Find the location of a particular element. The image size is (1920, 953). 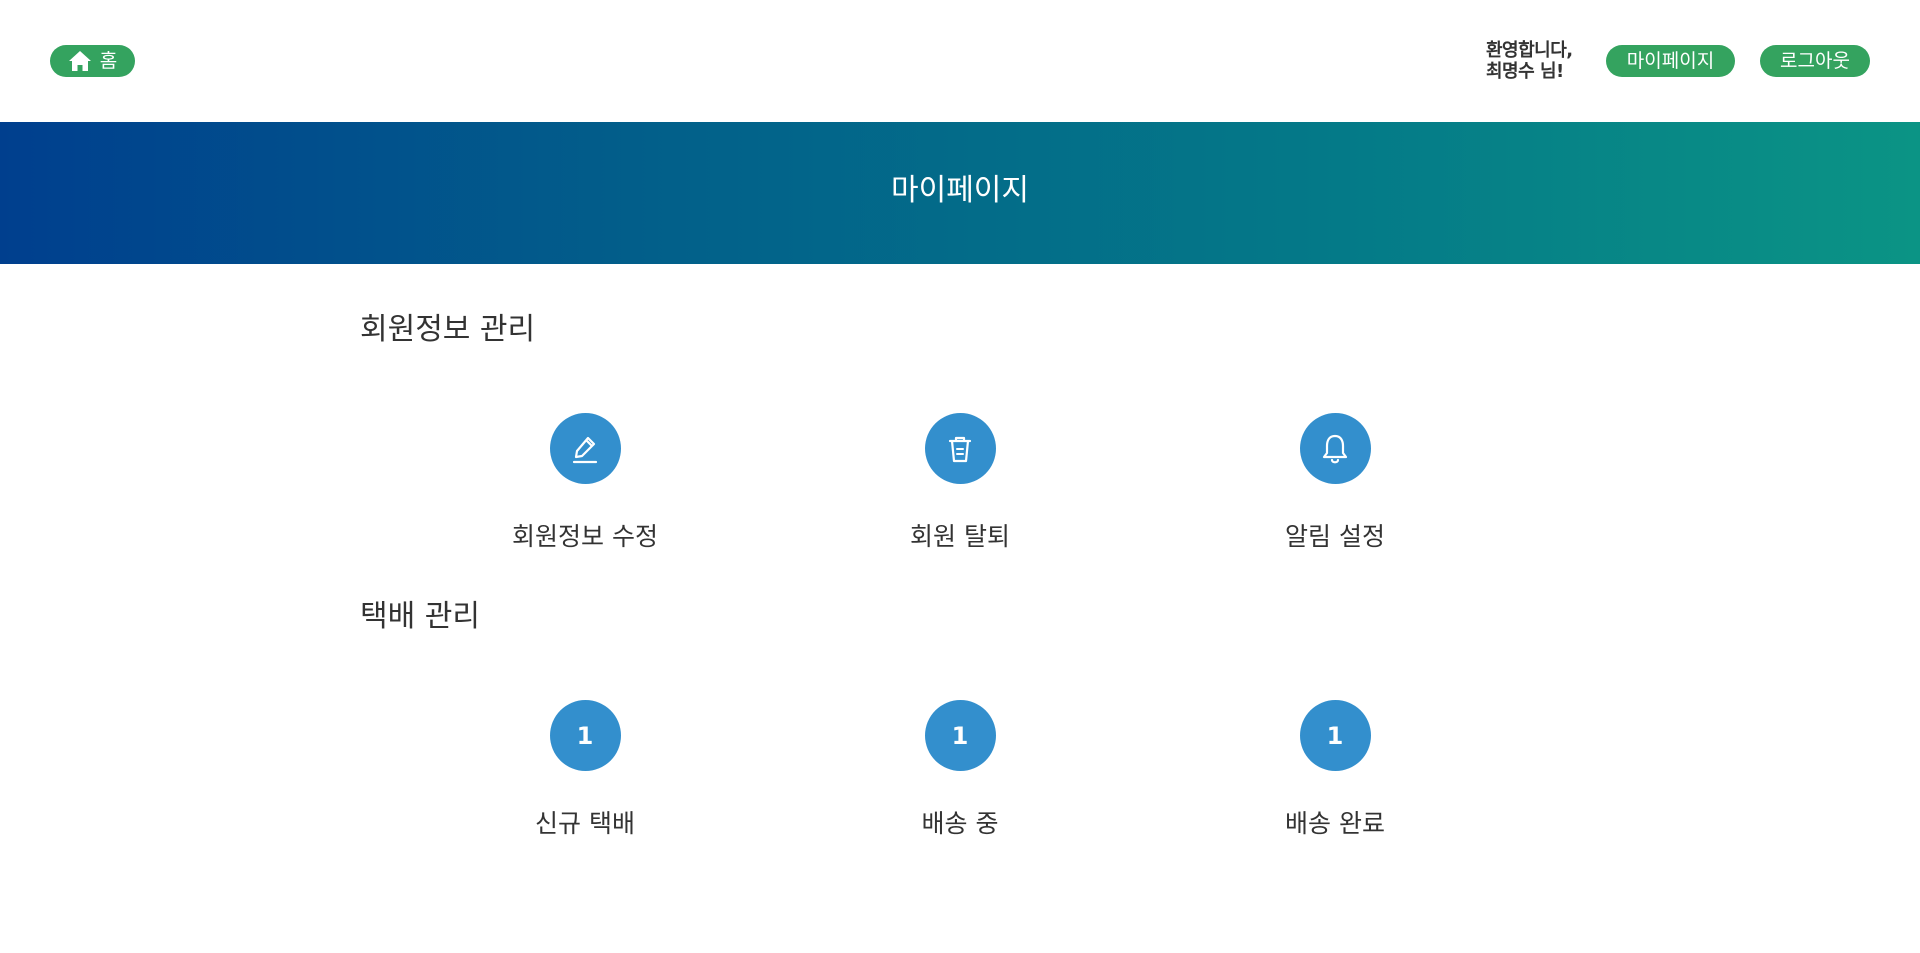

new-delivery-item: 1 신규 택배 is located at coordinates (585, 769).